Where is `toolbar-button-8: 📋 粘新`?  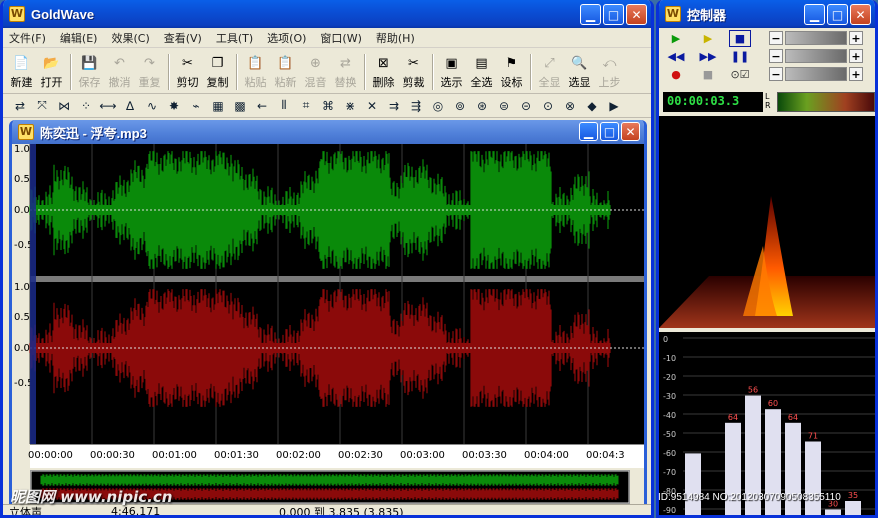
toolbar-button-8: 📋 粘新 is located at coordinates (285, 70).